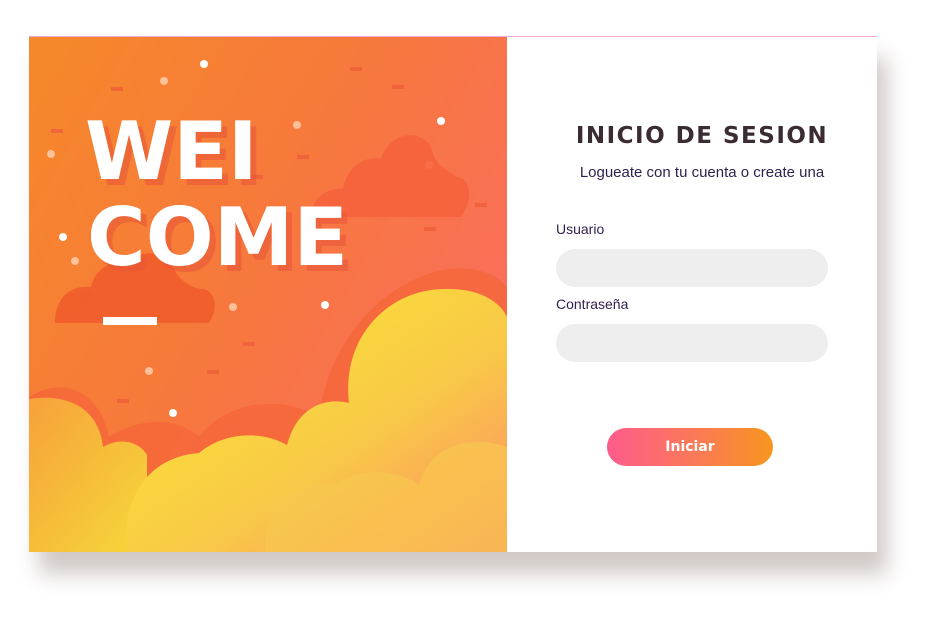  Describe the element at coordinates (171, 151) in the screenshot. I see `welcome-line1: WEI` at that location.